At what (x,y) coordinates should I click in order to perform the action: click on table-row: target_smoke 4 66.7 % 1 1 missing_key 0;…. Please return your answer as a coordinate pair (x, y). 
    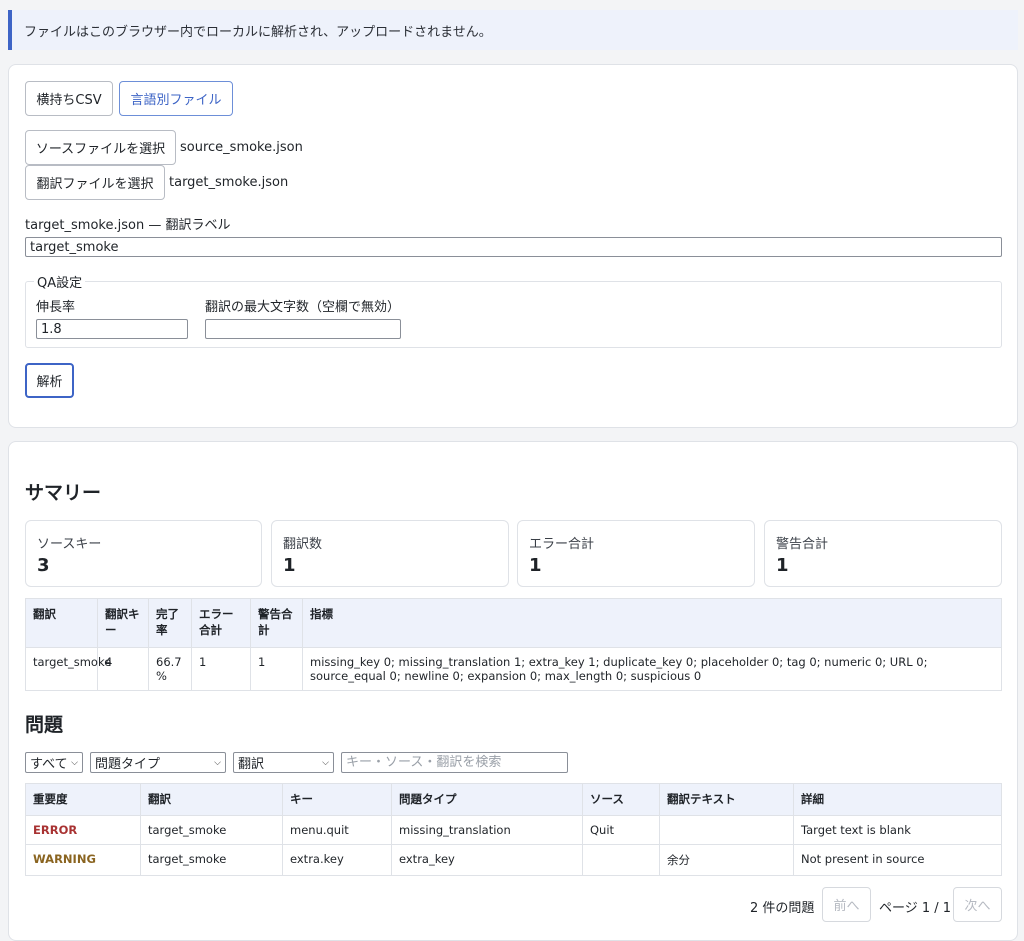
    Looking at the image, I should click on (513, 669).